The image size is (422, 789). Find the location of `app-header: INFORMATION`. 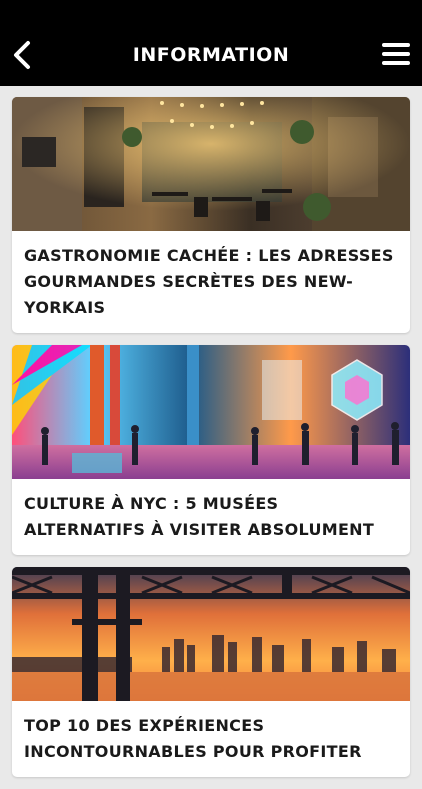

app-header: INFORMATION is located at coordinates (211, 43).